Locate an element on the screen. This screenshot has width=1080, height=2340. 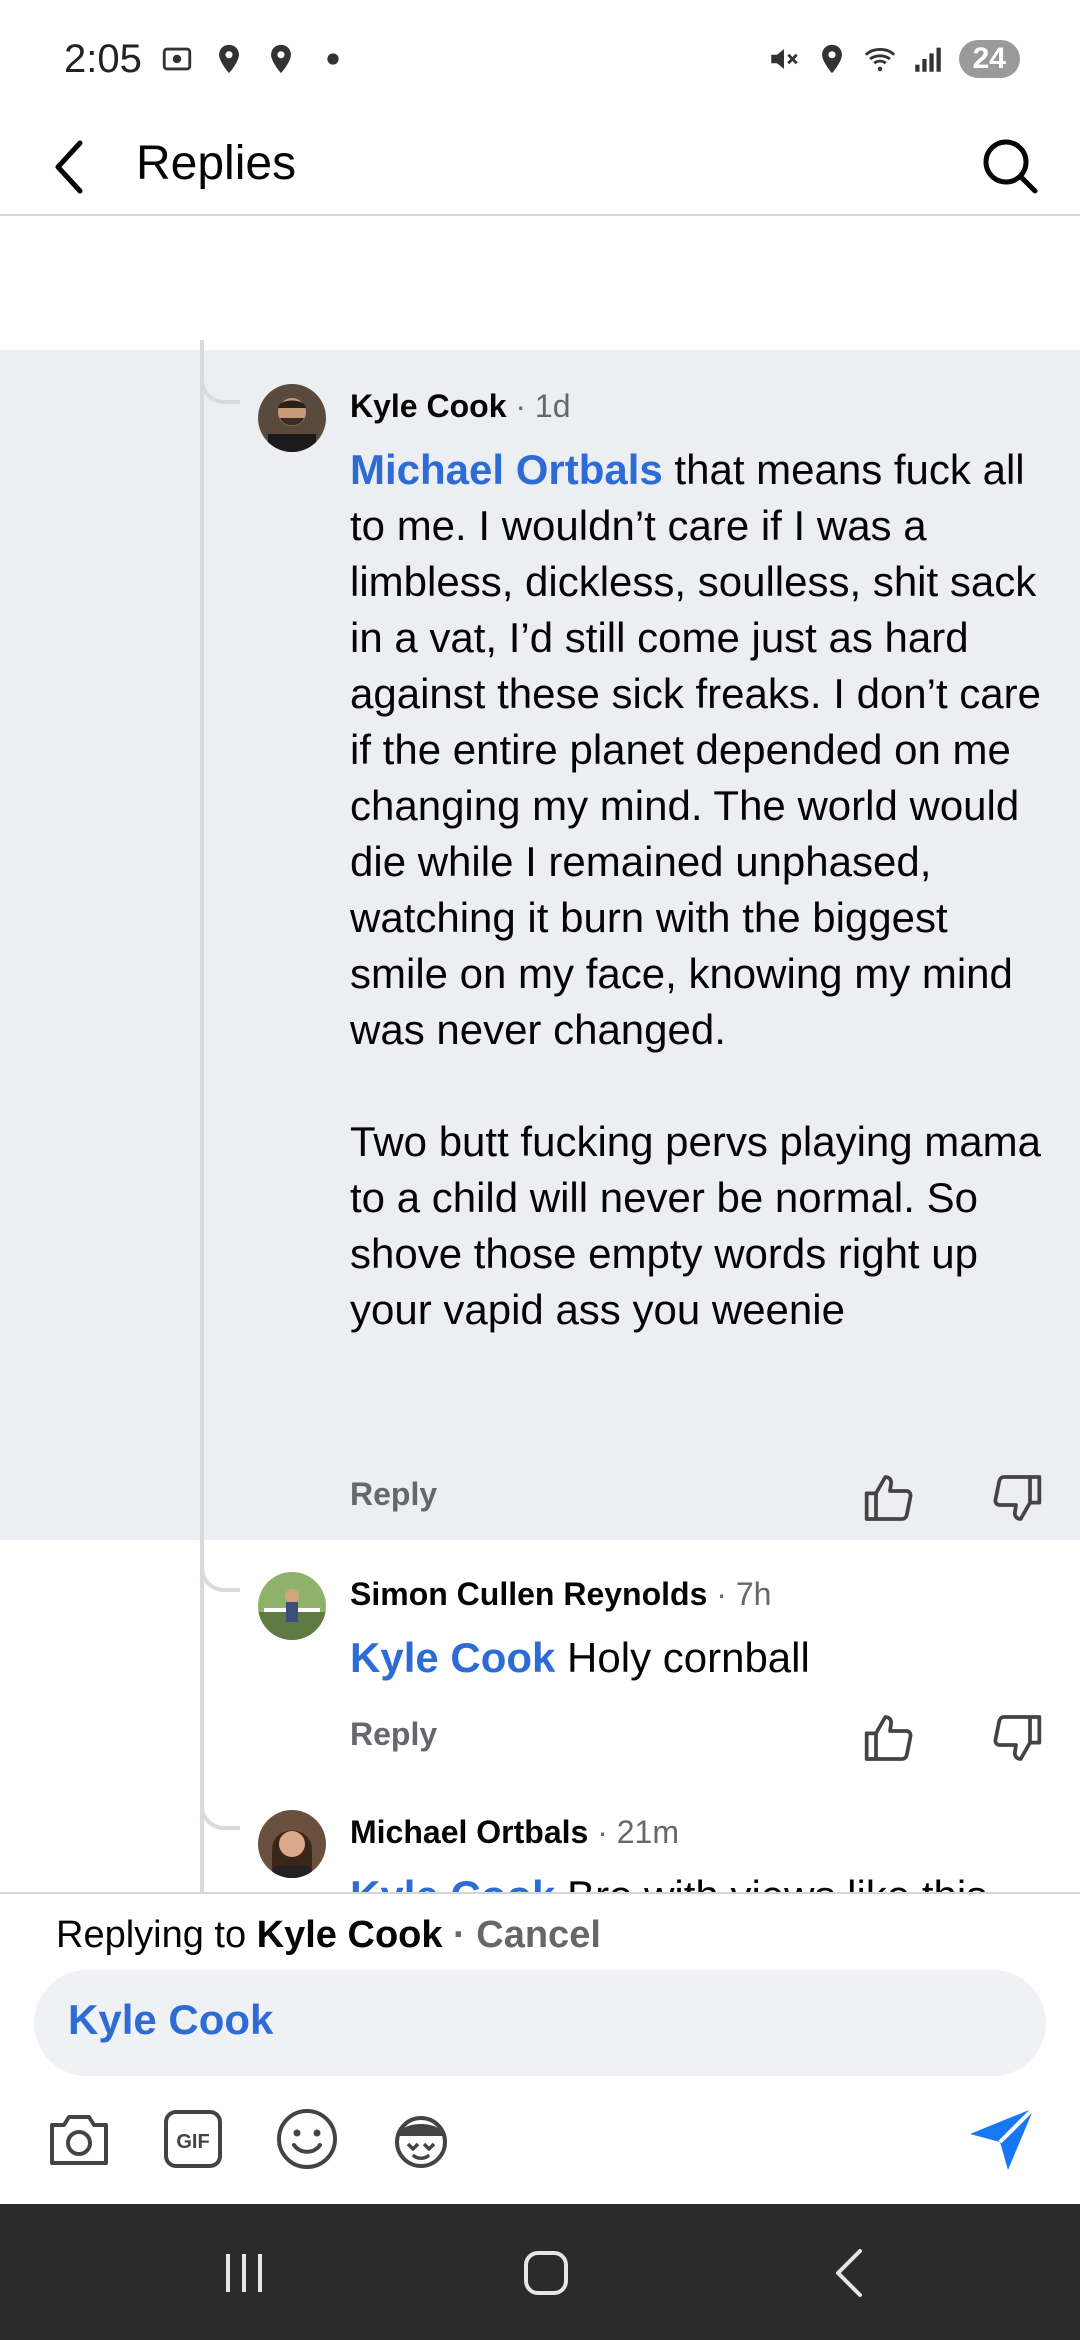
battery-indicator: 24 is located at coordinates (989, 59).